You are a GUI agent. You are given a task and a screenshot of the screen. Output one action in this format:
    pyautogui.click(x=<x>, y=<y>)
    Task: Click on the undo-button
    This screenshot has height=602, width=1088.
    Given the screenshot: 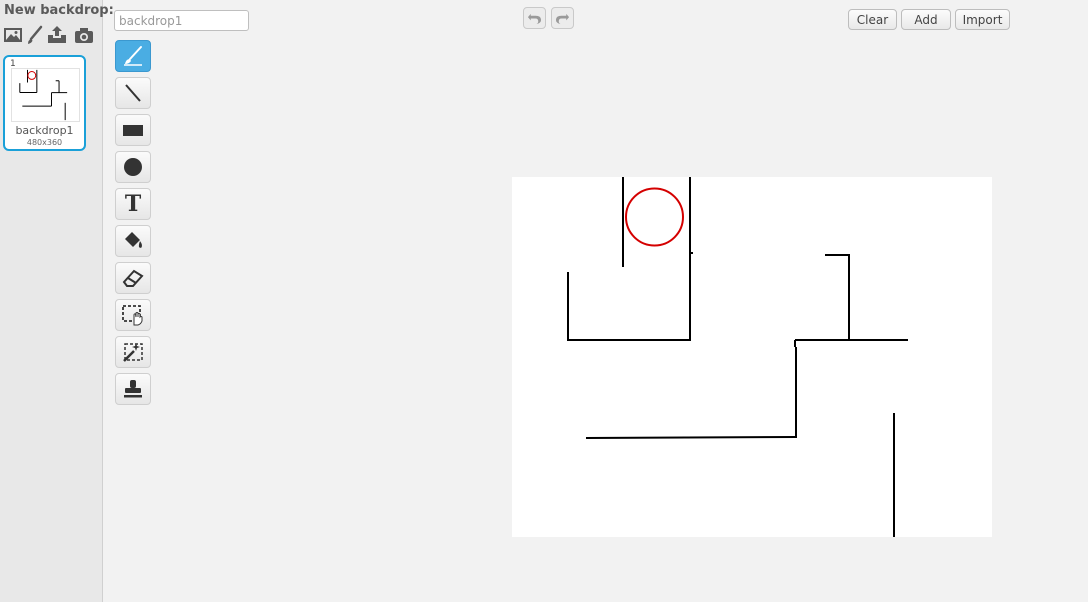 What is the action you would take?
    pyautogui.click(x=534, y=18)
    